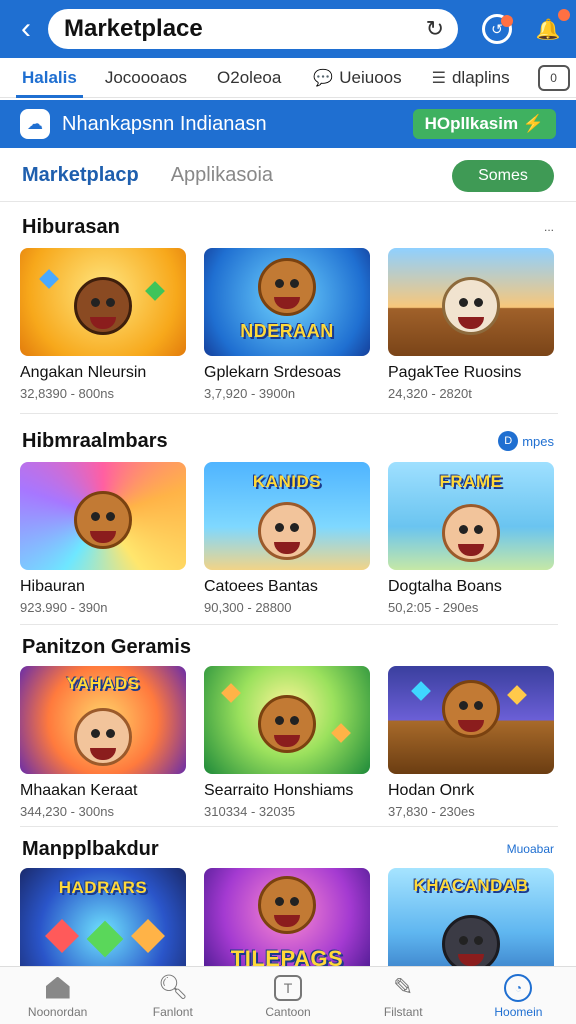 The height and width of the screenshot is (1024, 576). I want to click on search-icon: 🔍︎, so click(173, 987).